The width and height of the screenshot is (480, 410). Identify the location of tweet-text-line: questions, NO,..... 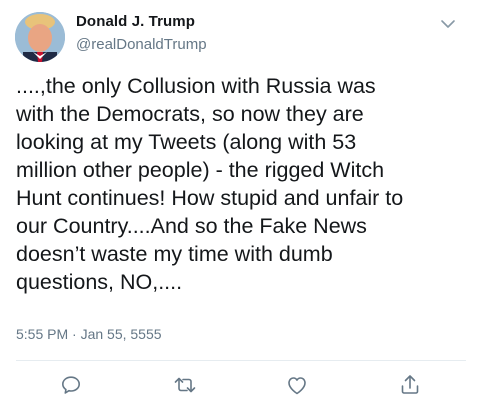
(99, 282).